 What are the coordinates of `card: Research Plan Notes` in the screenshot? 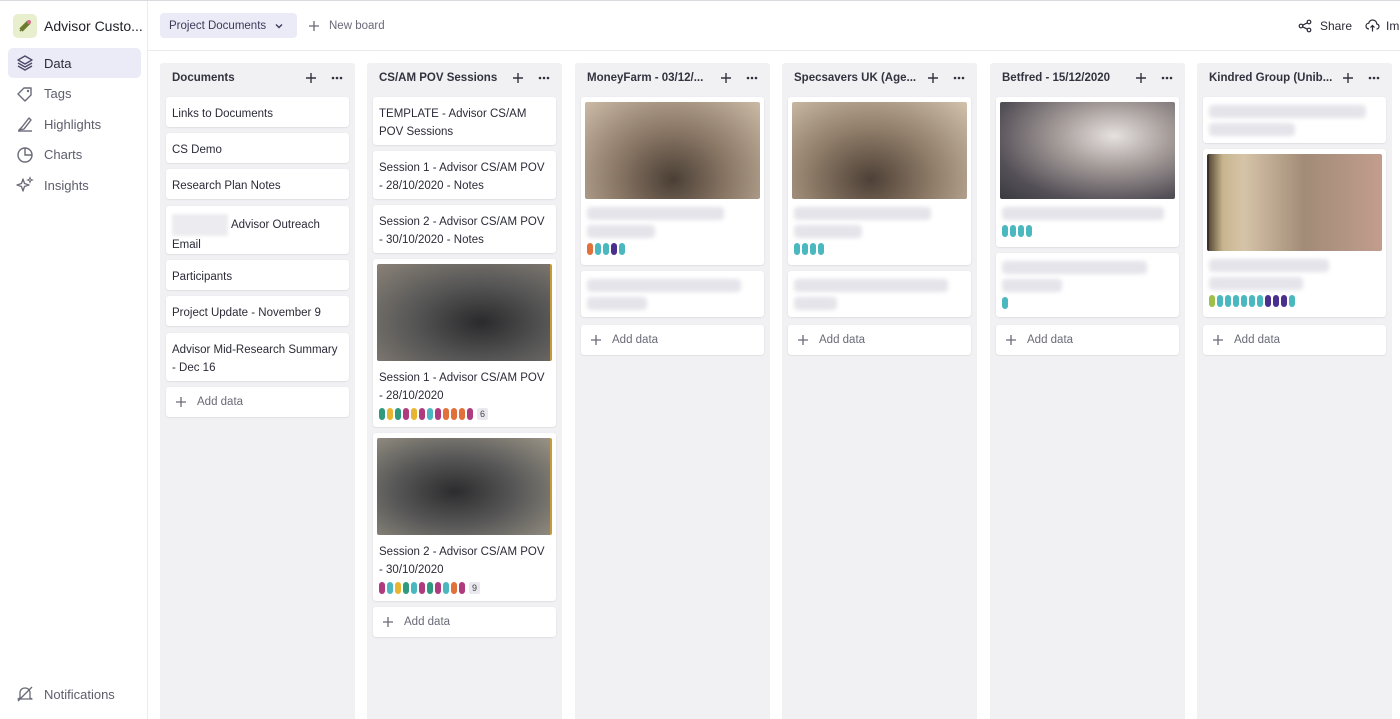 It's located at (257, 184).